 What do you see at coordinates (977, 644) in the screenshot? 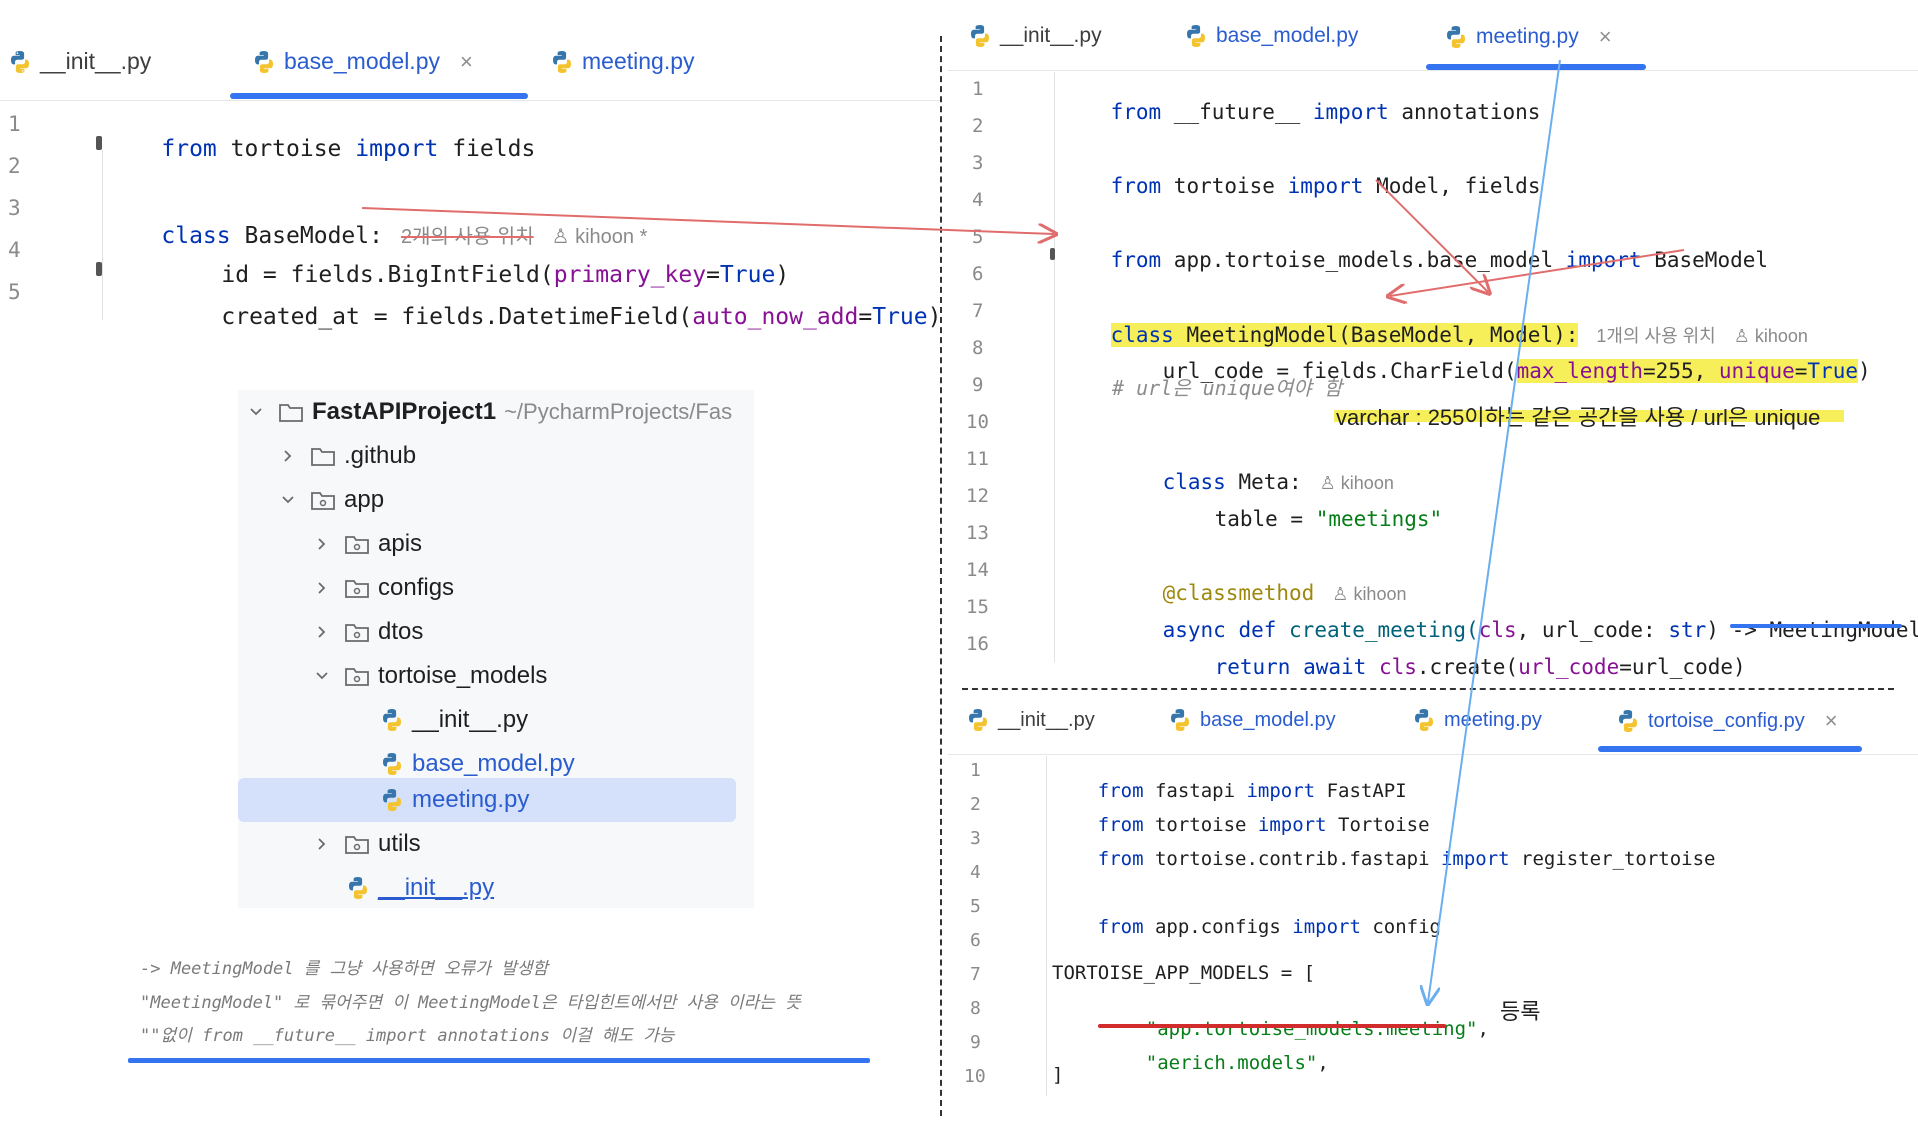
I see `line-number: 16` at bounding box center [977, 644].